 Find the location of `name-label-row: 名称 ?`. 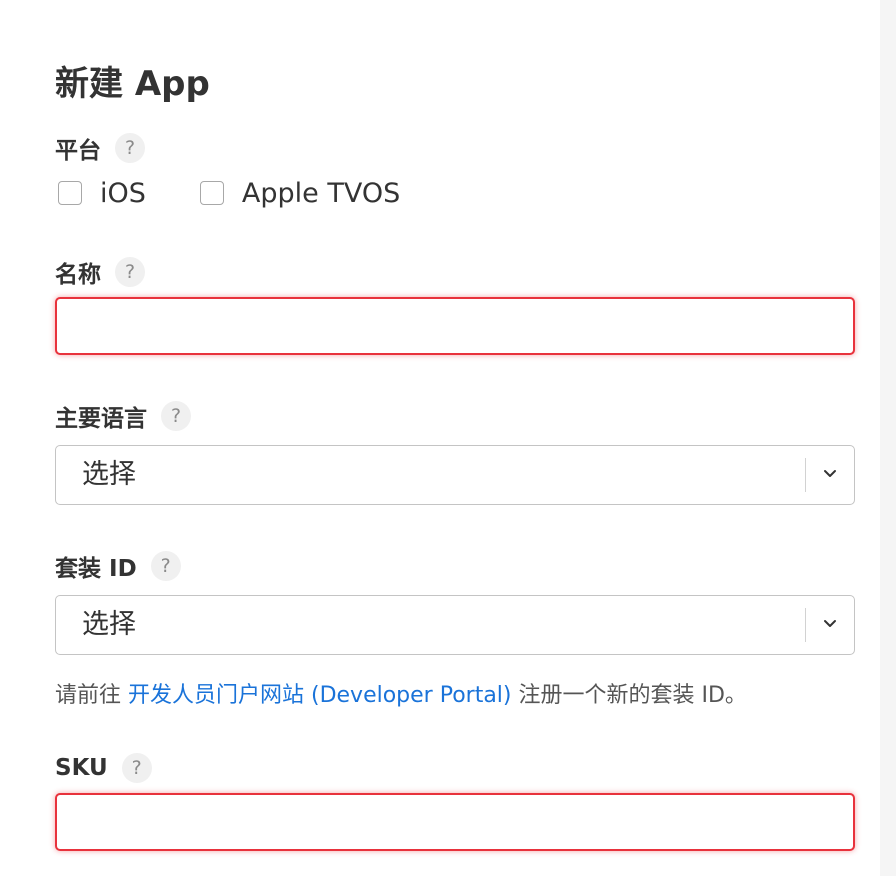

name-label-row: 名称 ? is located at coordinates (100, 272).